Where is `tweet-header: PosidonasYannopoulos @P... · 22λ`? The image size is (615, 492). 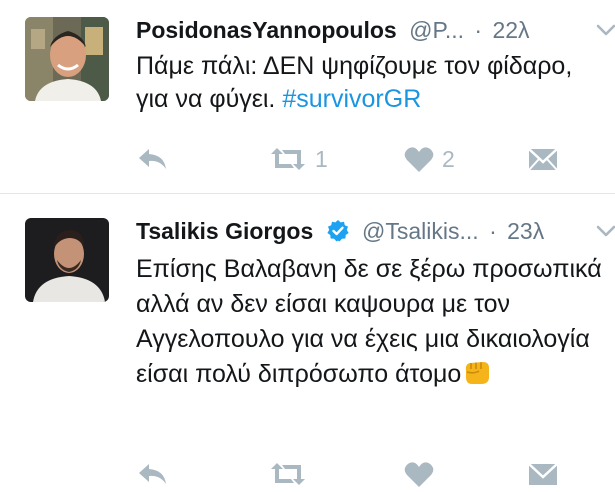 tweet-header: PosidonasYannopoulos @P... · 22λ is located at coordinates (375, 30).